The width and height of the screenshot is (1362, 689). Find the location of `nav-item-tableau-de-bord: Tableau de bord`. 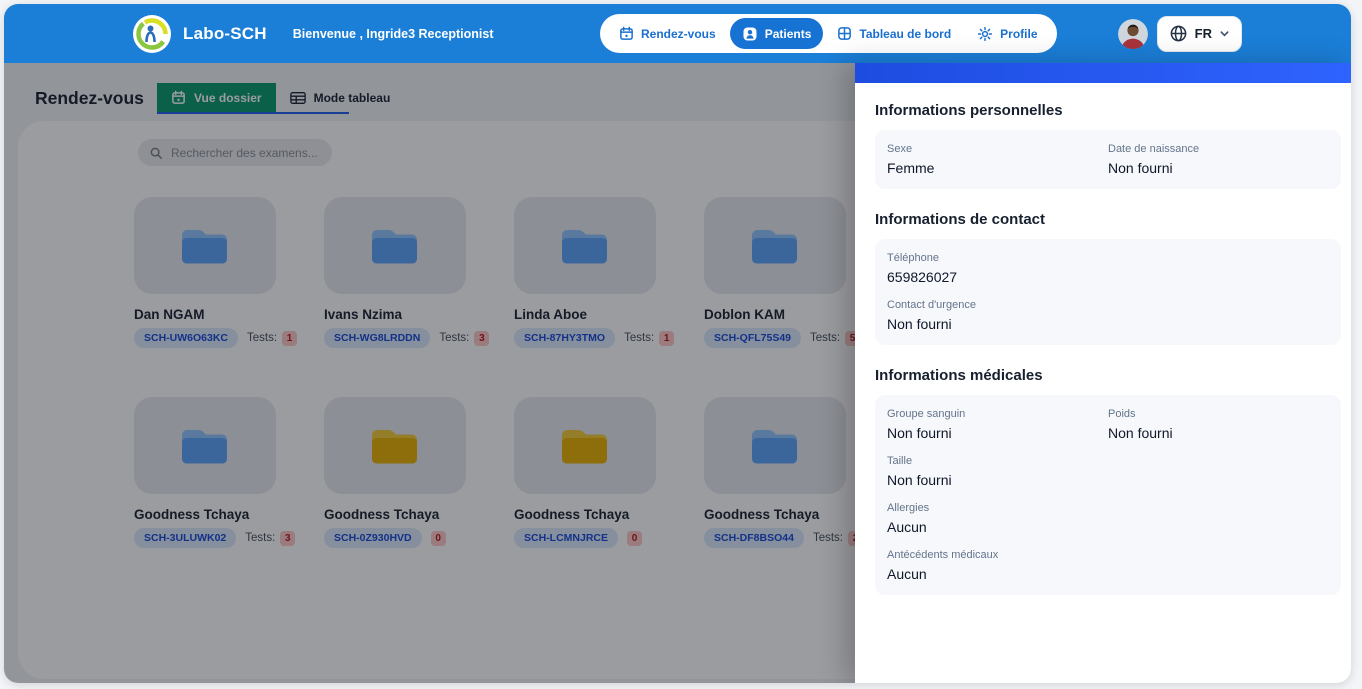

nav-item-tableau-de-bord: Tableau de bord is located at coordinates (894, 33).